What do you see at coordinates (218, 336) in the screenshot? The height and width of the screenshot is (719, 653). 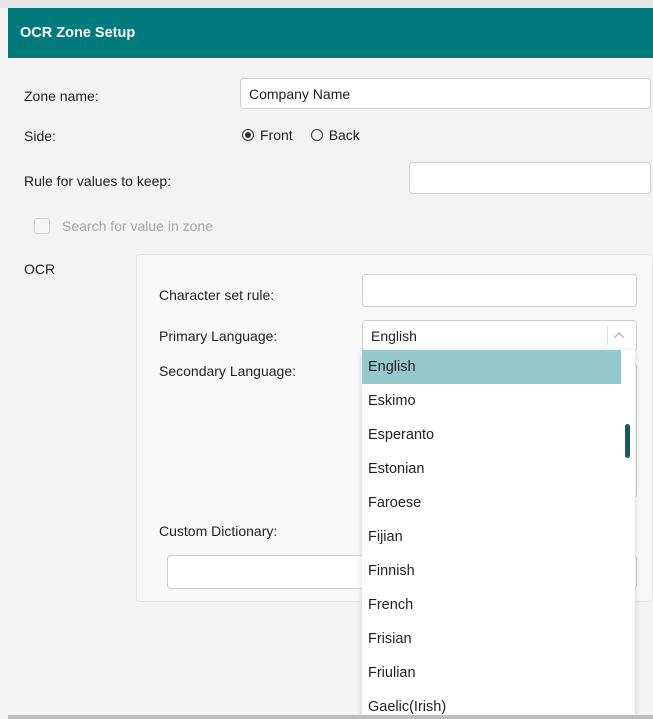 I see `primary-language-label: Primary Language:` at bounding box center [218, 336].